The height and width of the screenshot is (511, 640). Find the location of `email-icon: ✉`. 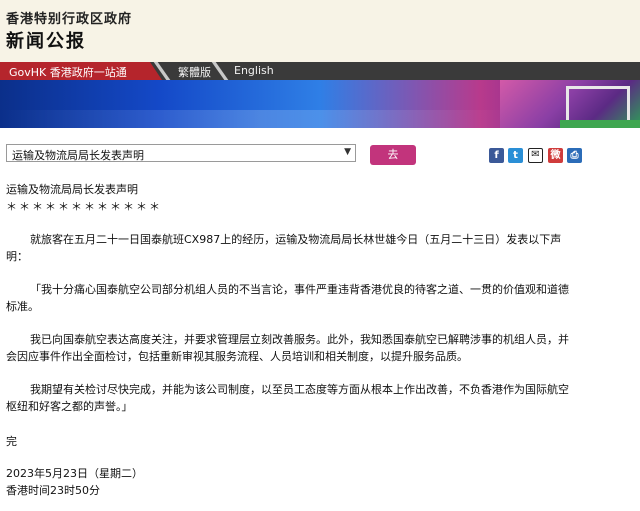

email-icon: ✉ is located at coordinates (535, 155).